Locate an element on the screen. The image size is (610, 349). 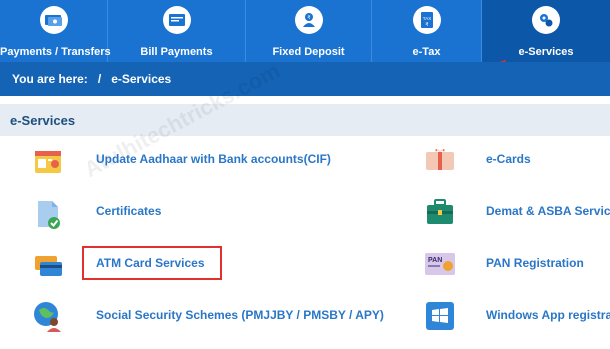
service-label: Certificates is located at coordinates (129, 211).